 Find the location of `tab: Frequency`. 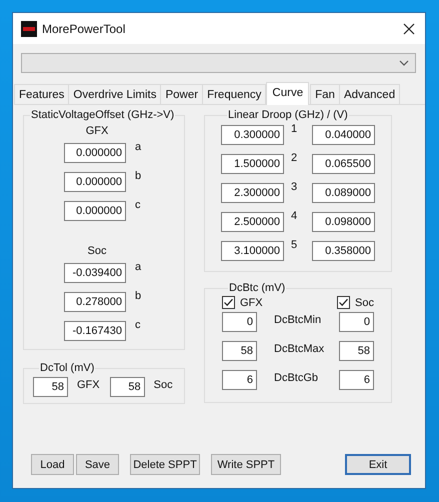

tab: Frequency is located at coordinates (234, 94).